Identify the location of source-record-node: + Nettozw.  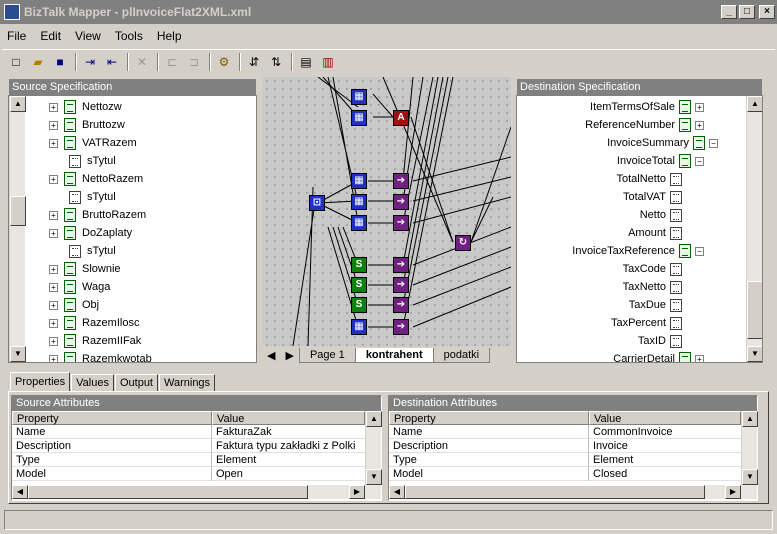
(85, 107).